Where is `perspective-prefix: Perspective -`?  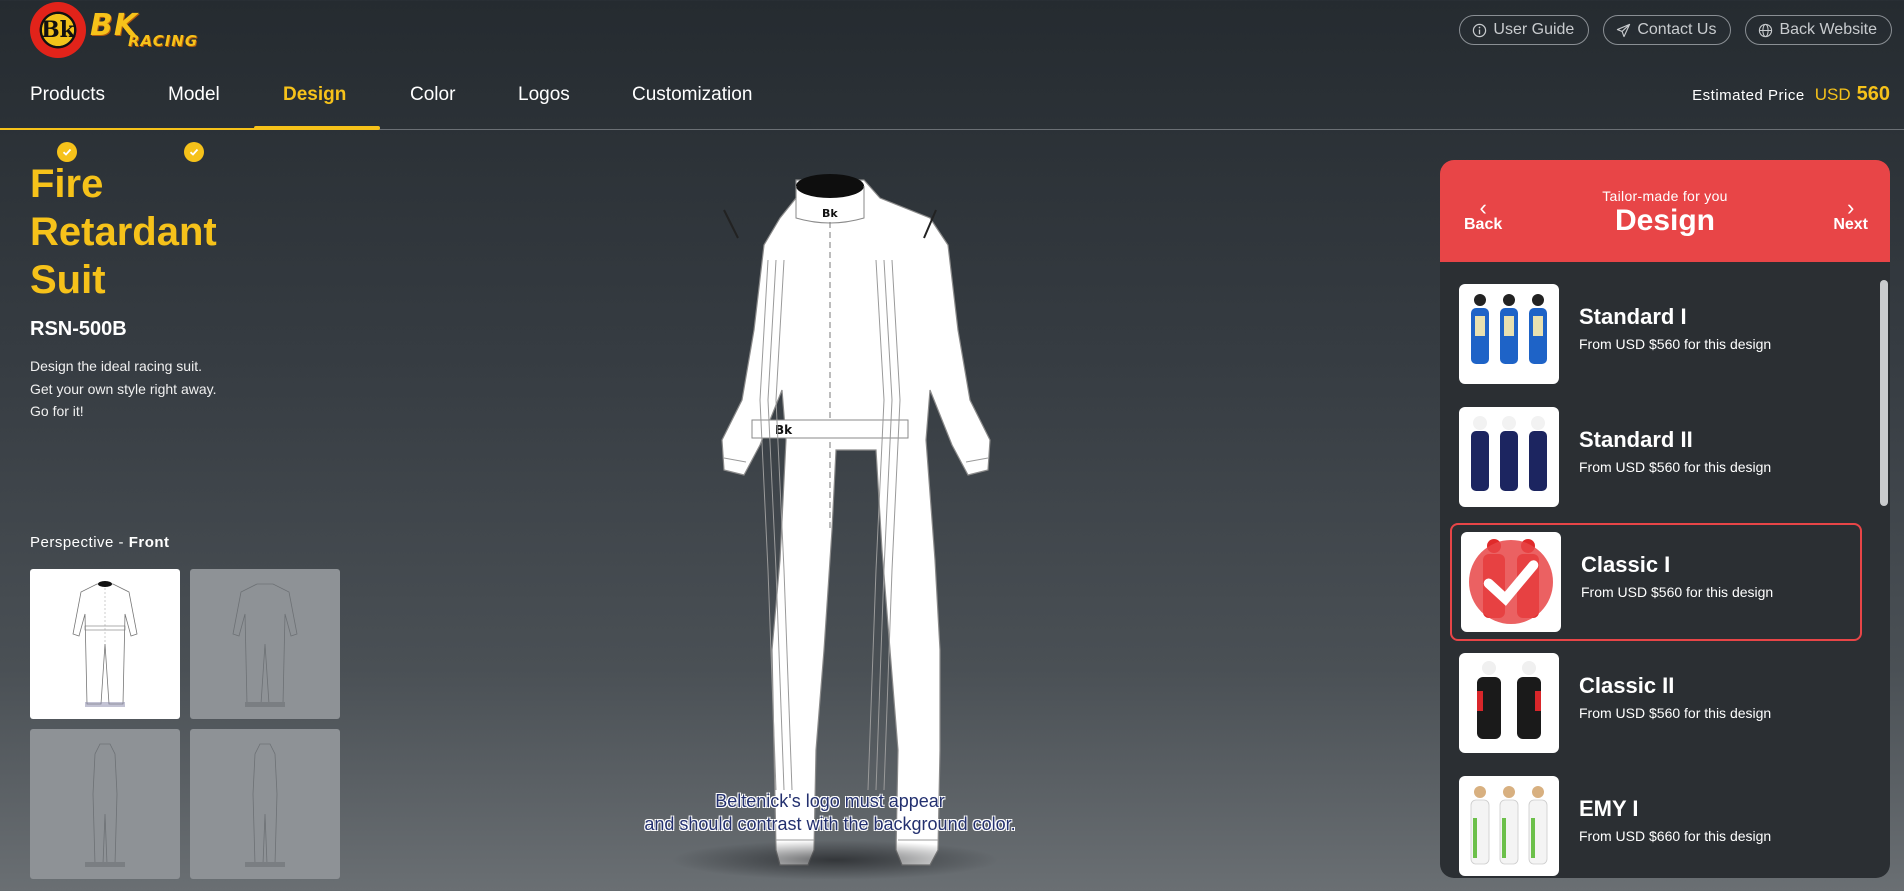
perspective-prefix: Perspective - is located at coordinates (79, 542).